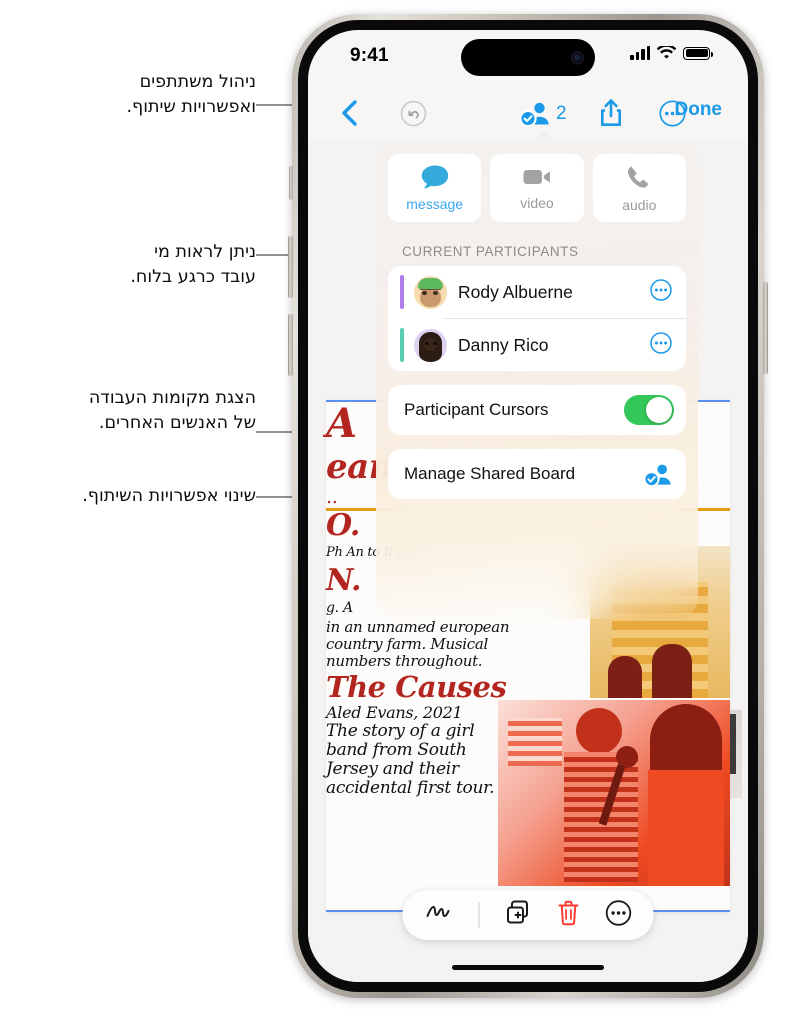 This screenshot has width=785, height=1012. What do you see at coordinates (577, 57) in the screenshot?
I see `front-camera-icon` at bounding box center [577, 57].